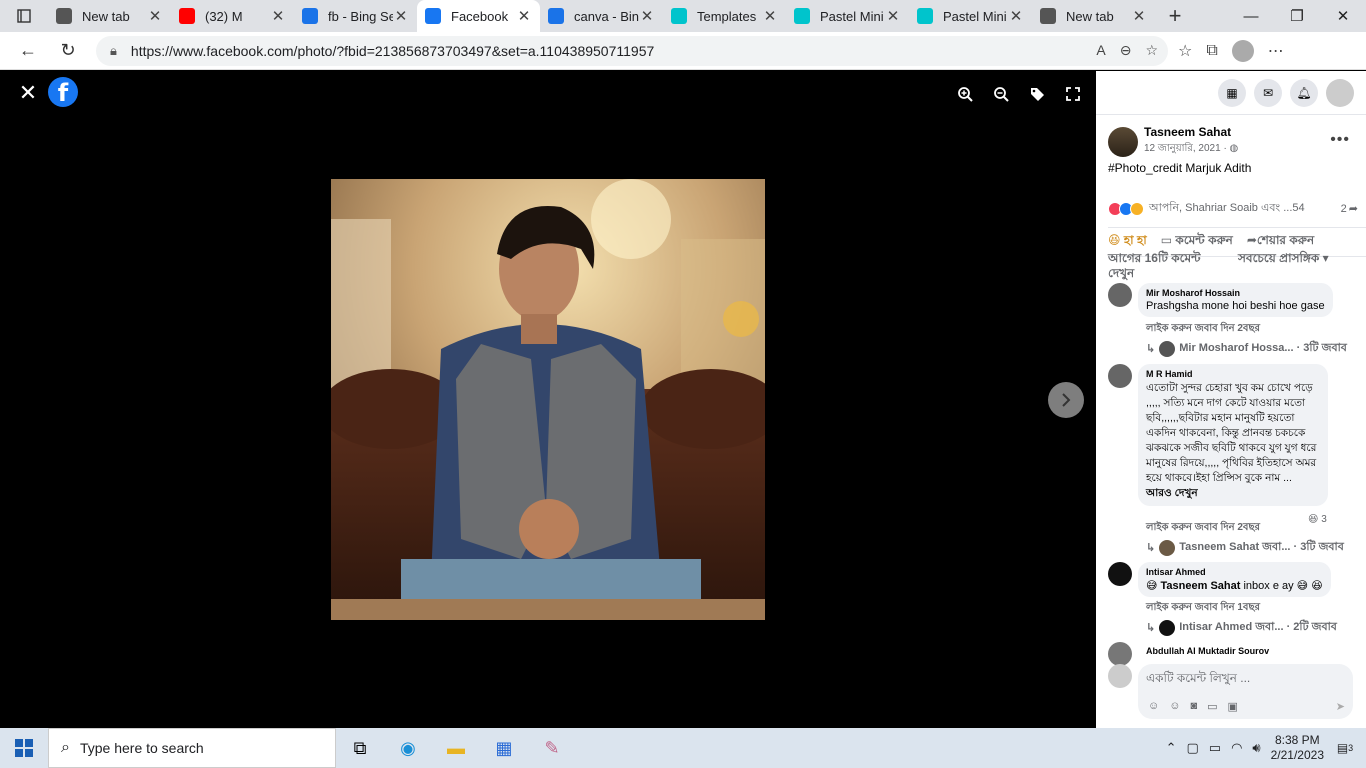 The image size is (1366, 768). I want to click on clock-time: 8:38 PM, so click(1297, 740).